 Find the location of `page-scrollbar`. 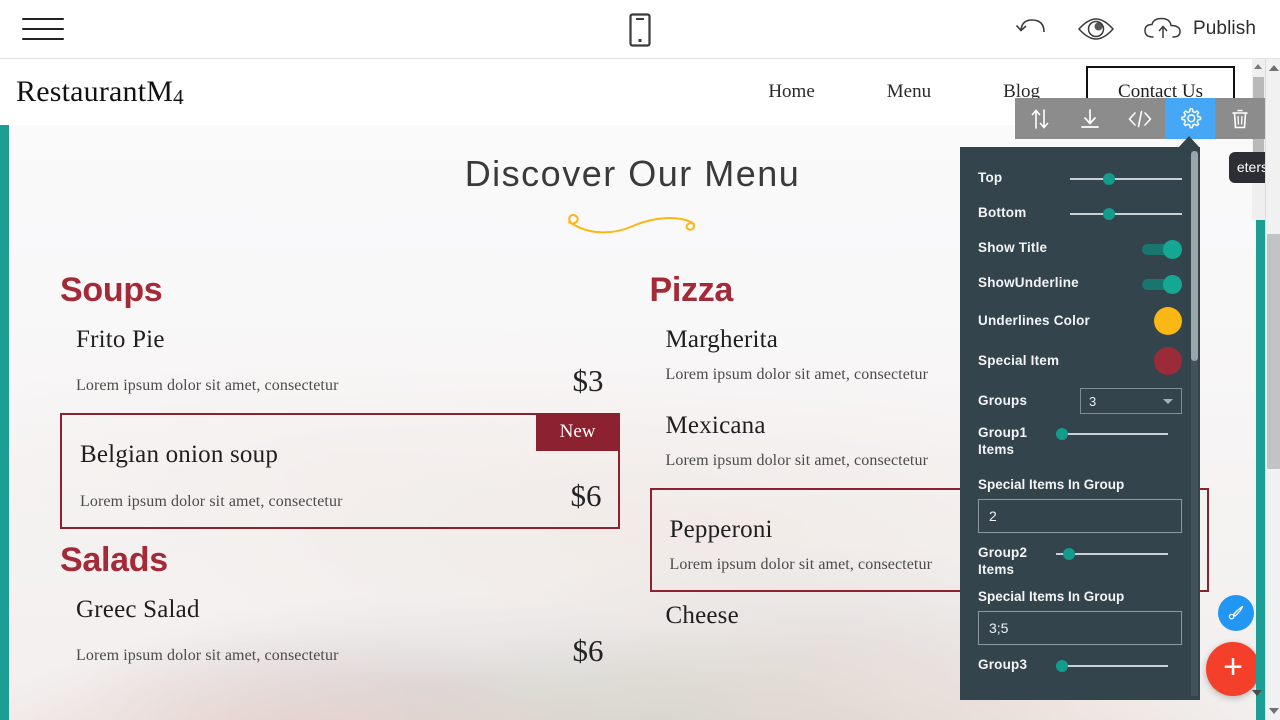

page-scrollbar is located at coordinates (1272, 389).